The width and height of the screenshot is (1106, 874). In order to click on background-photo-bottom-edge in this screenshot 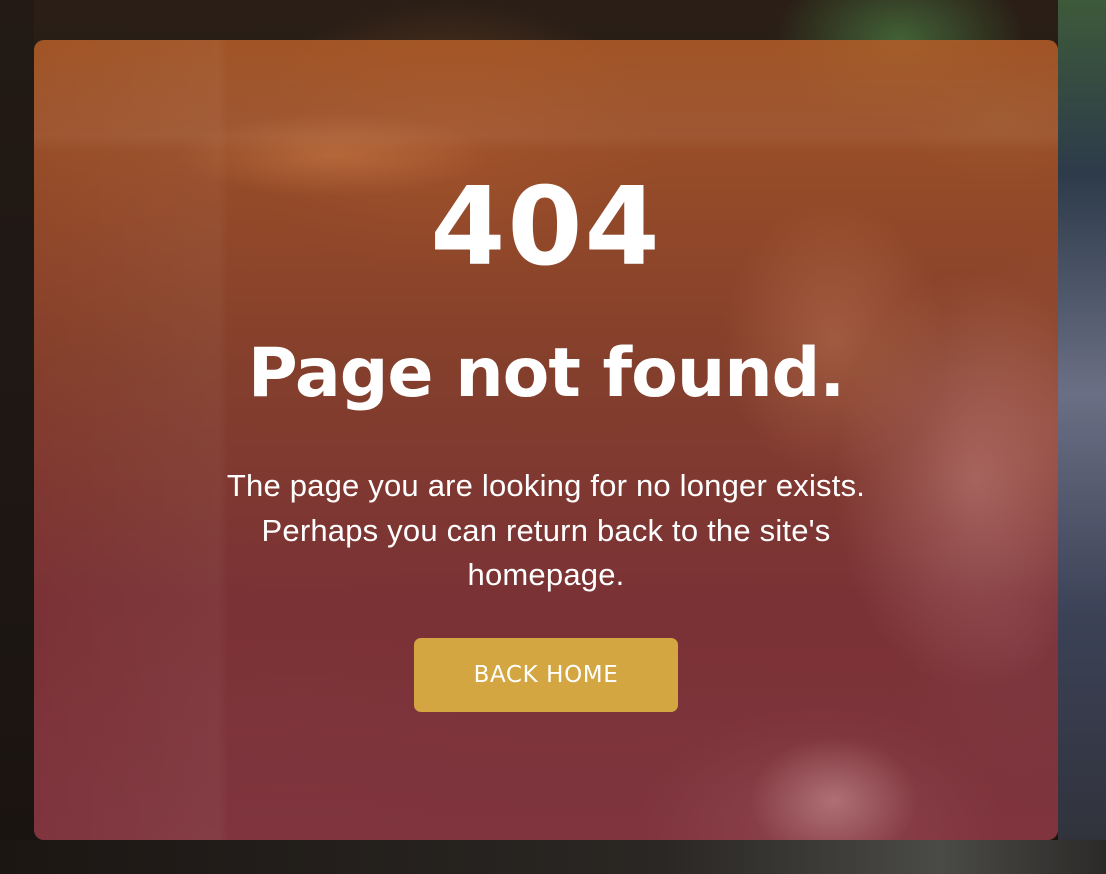, I will do `click(553, 857)`.